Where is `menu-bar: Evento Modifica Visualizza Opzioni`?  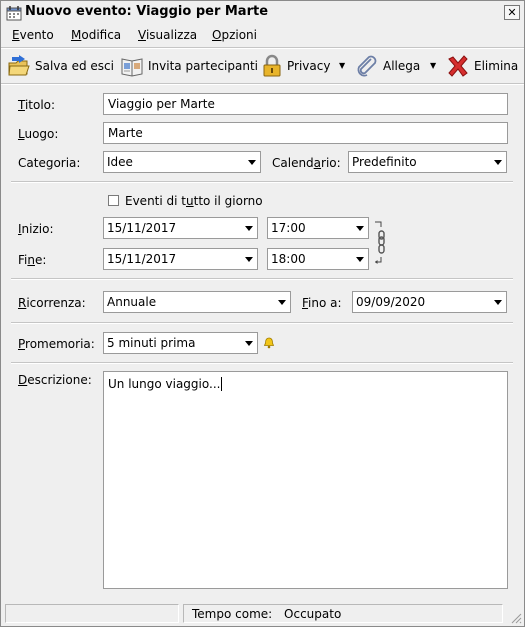 menu-bar: Evento Modifica Visualizza Opzioni is located at coordinates (262, 36).